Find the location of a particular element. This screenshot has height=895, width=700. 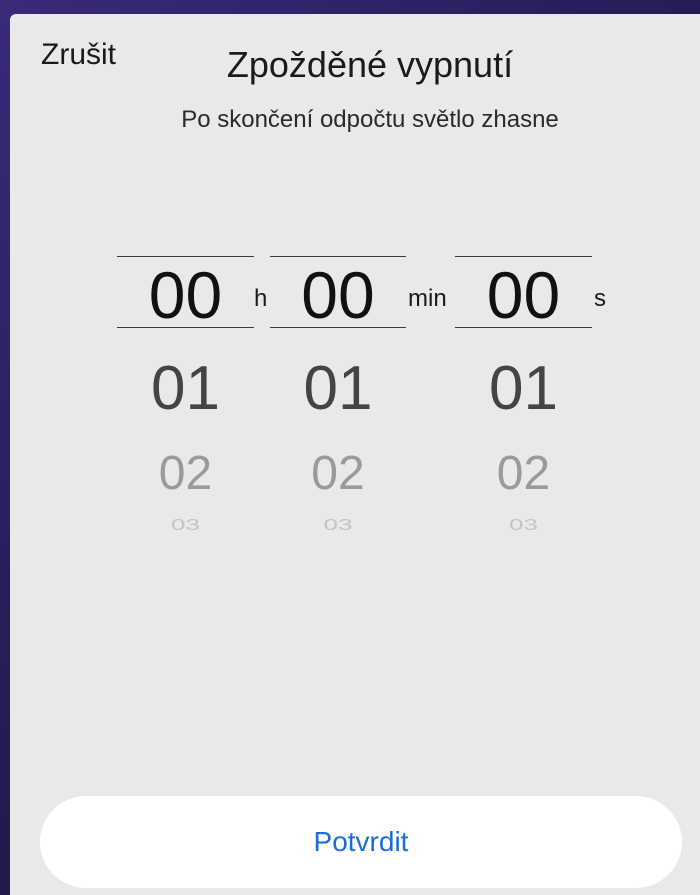

hours-unit-label: h is located at coordinates (261, 298).